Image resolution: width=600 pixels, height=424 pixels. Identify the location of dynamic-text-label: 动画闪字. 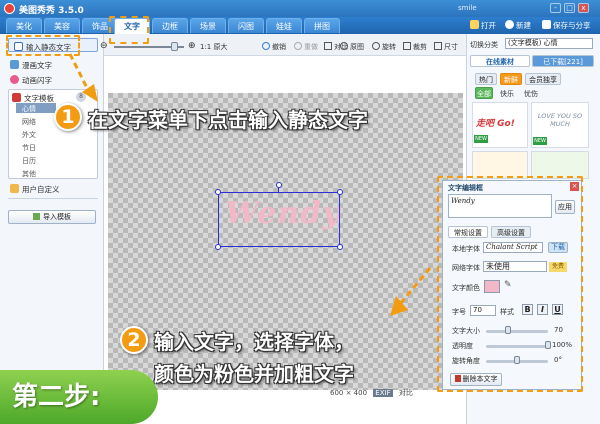
(37, 80).